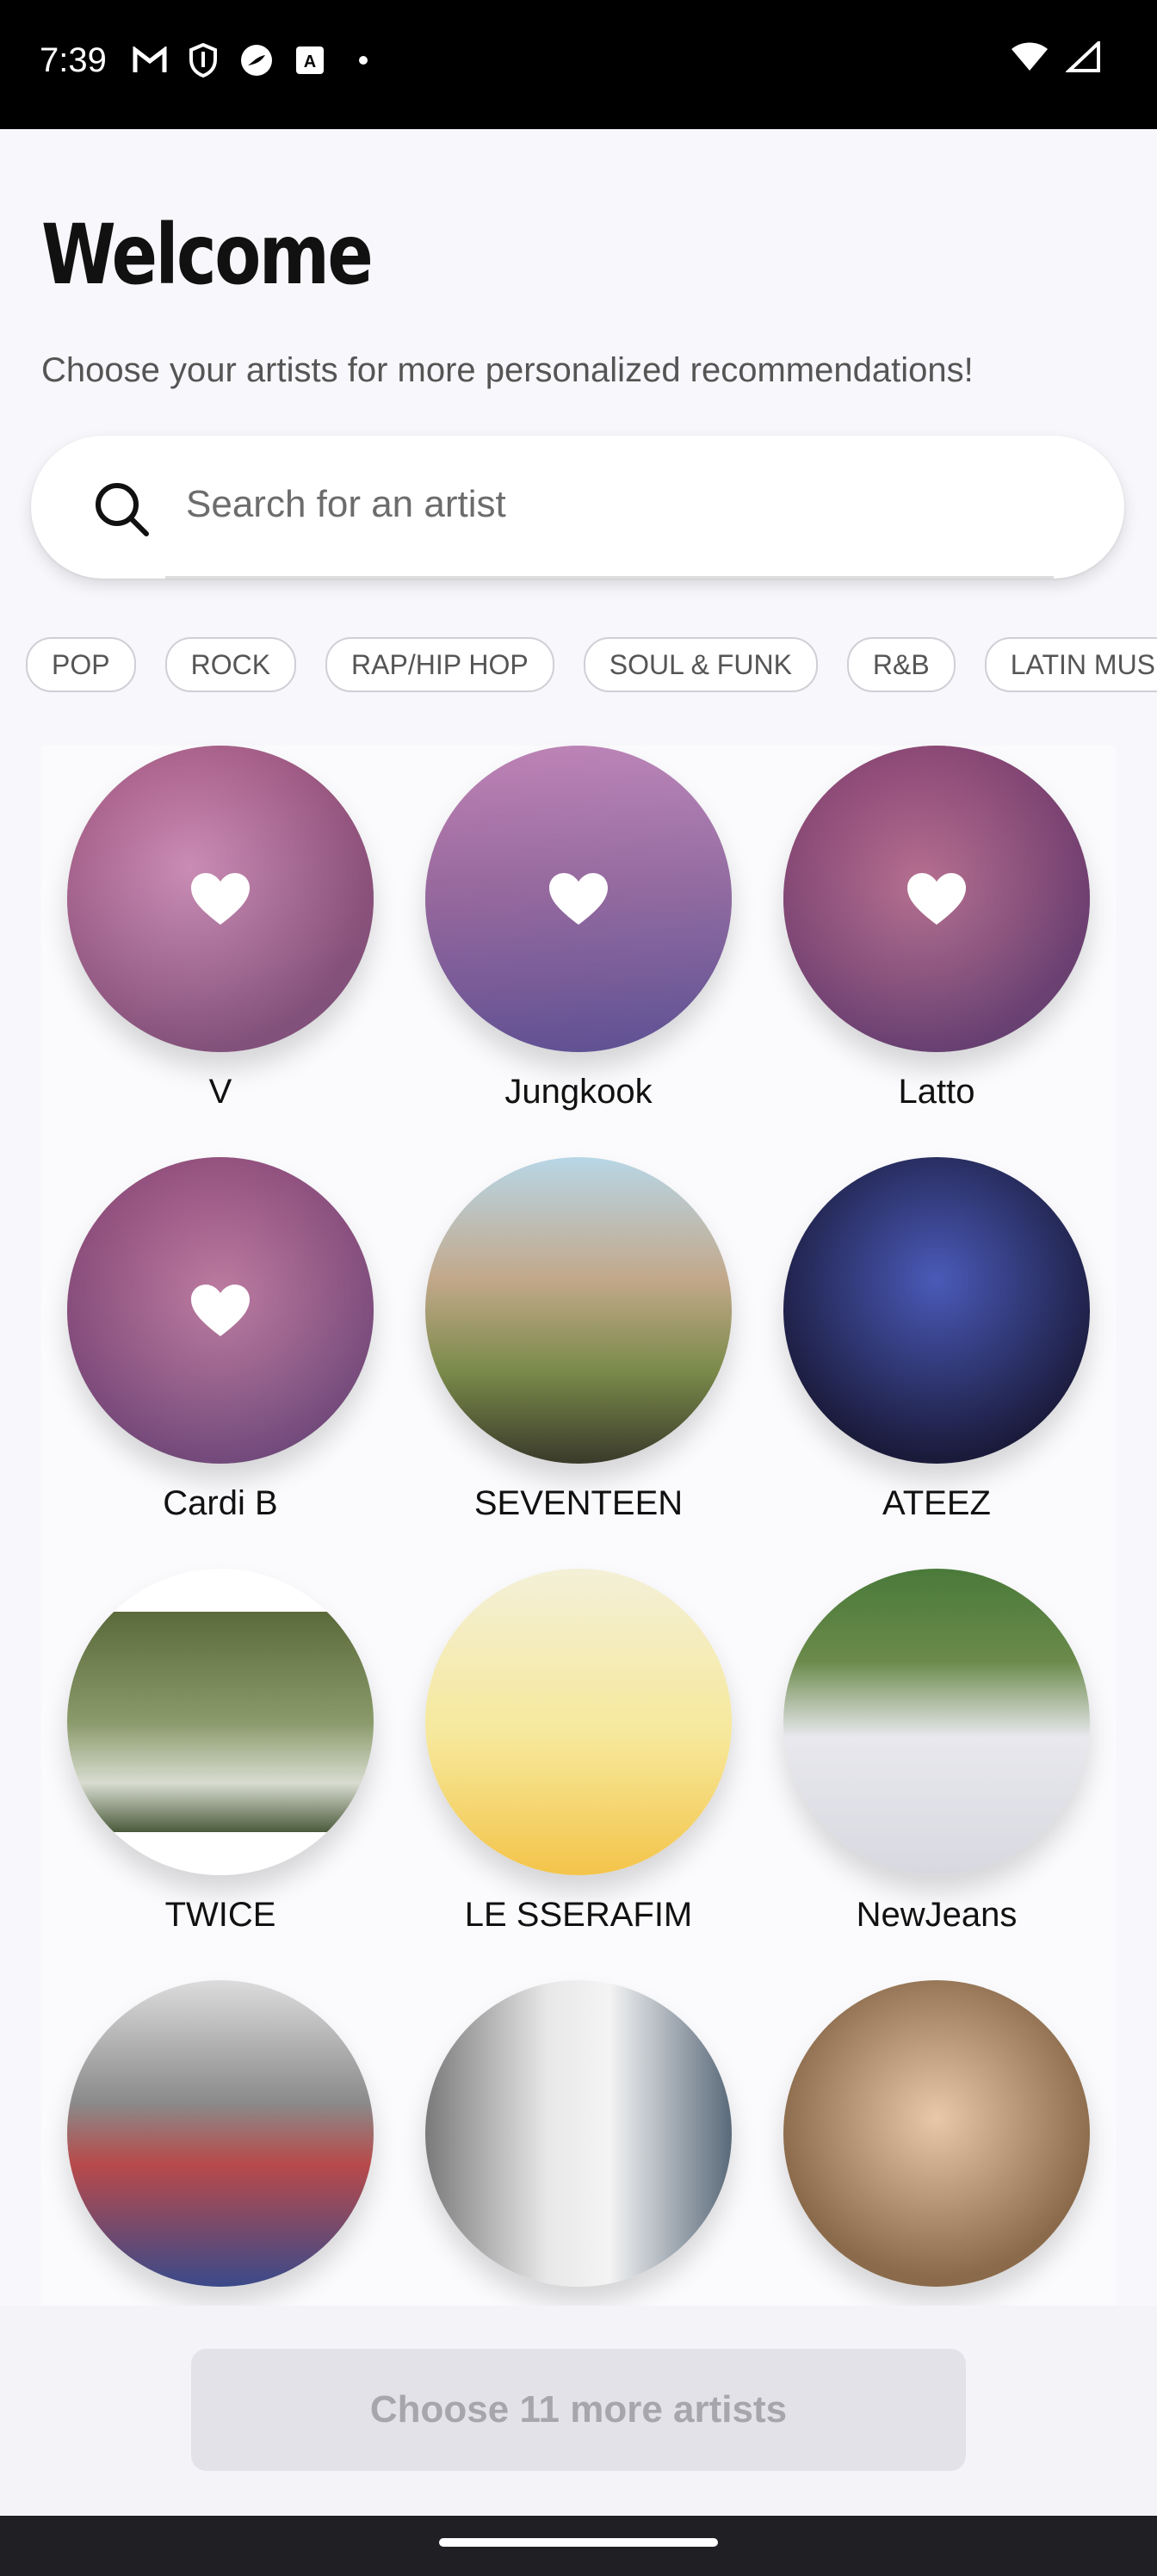  Describe the element at coordinates (231, 664) in the screenshot. I see `genre-chip-rock: ROCK` at that location.